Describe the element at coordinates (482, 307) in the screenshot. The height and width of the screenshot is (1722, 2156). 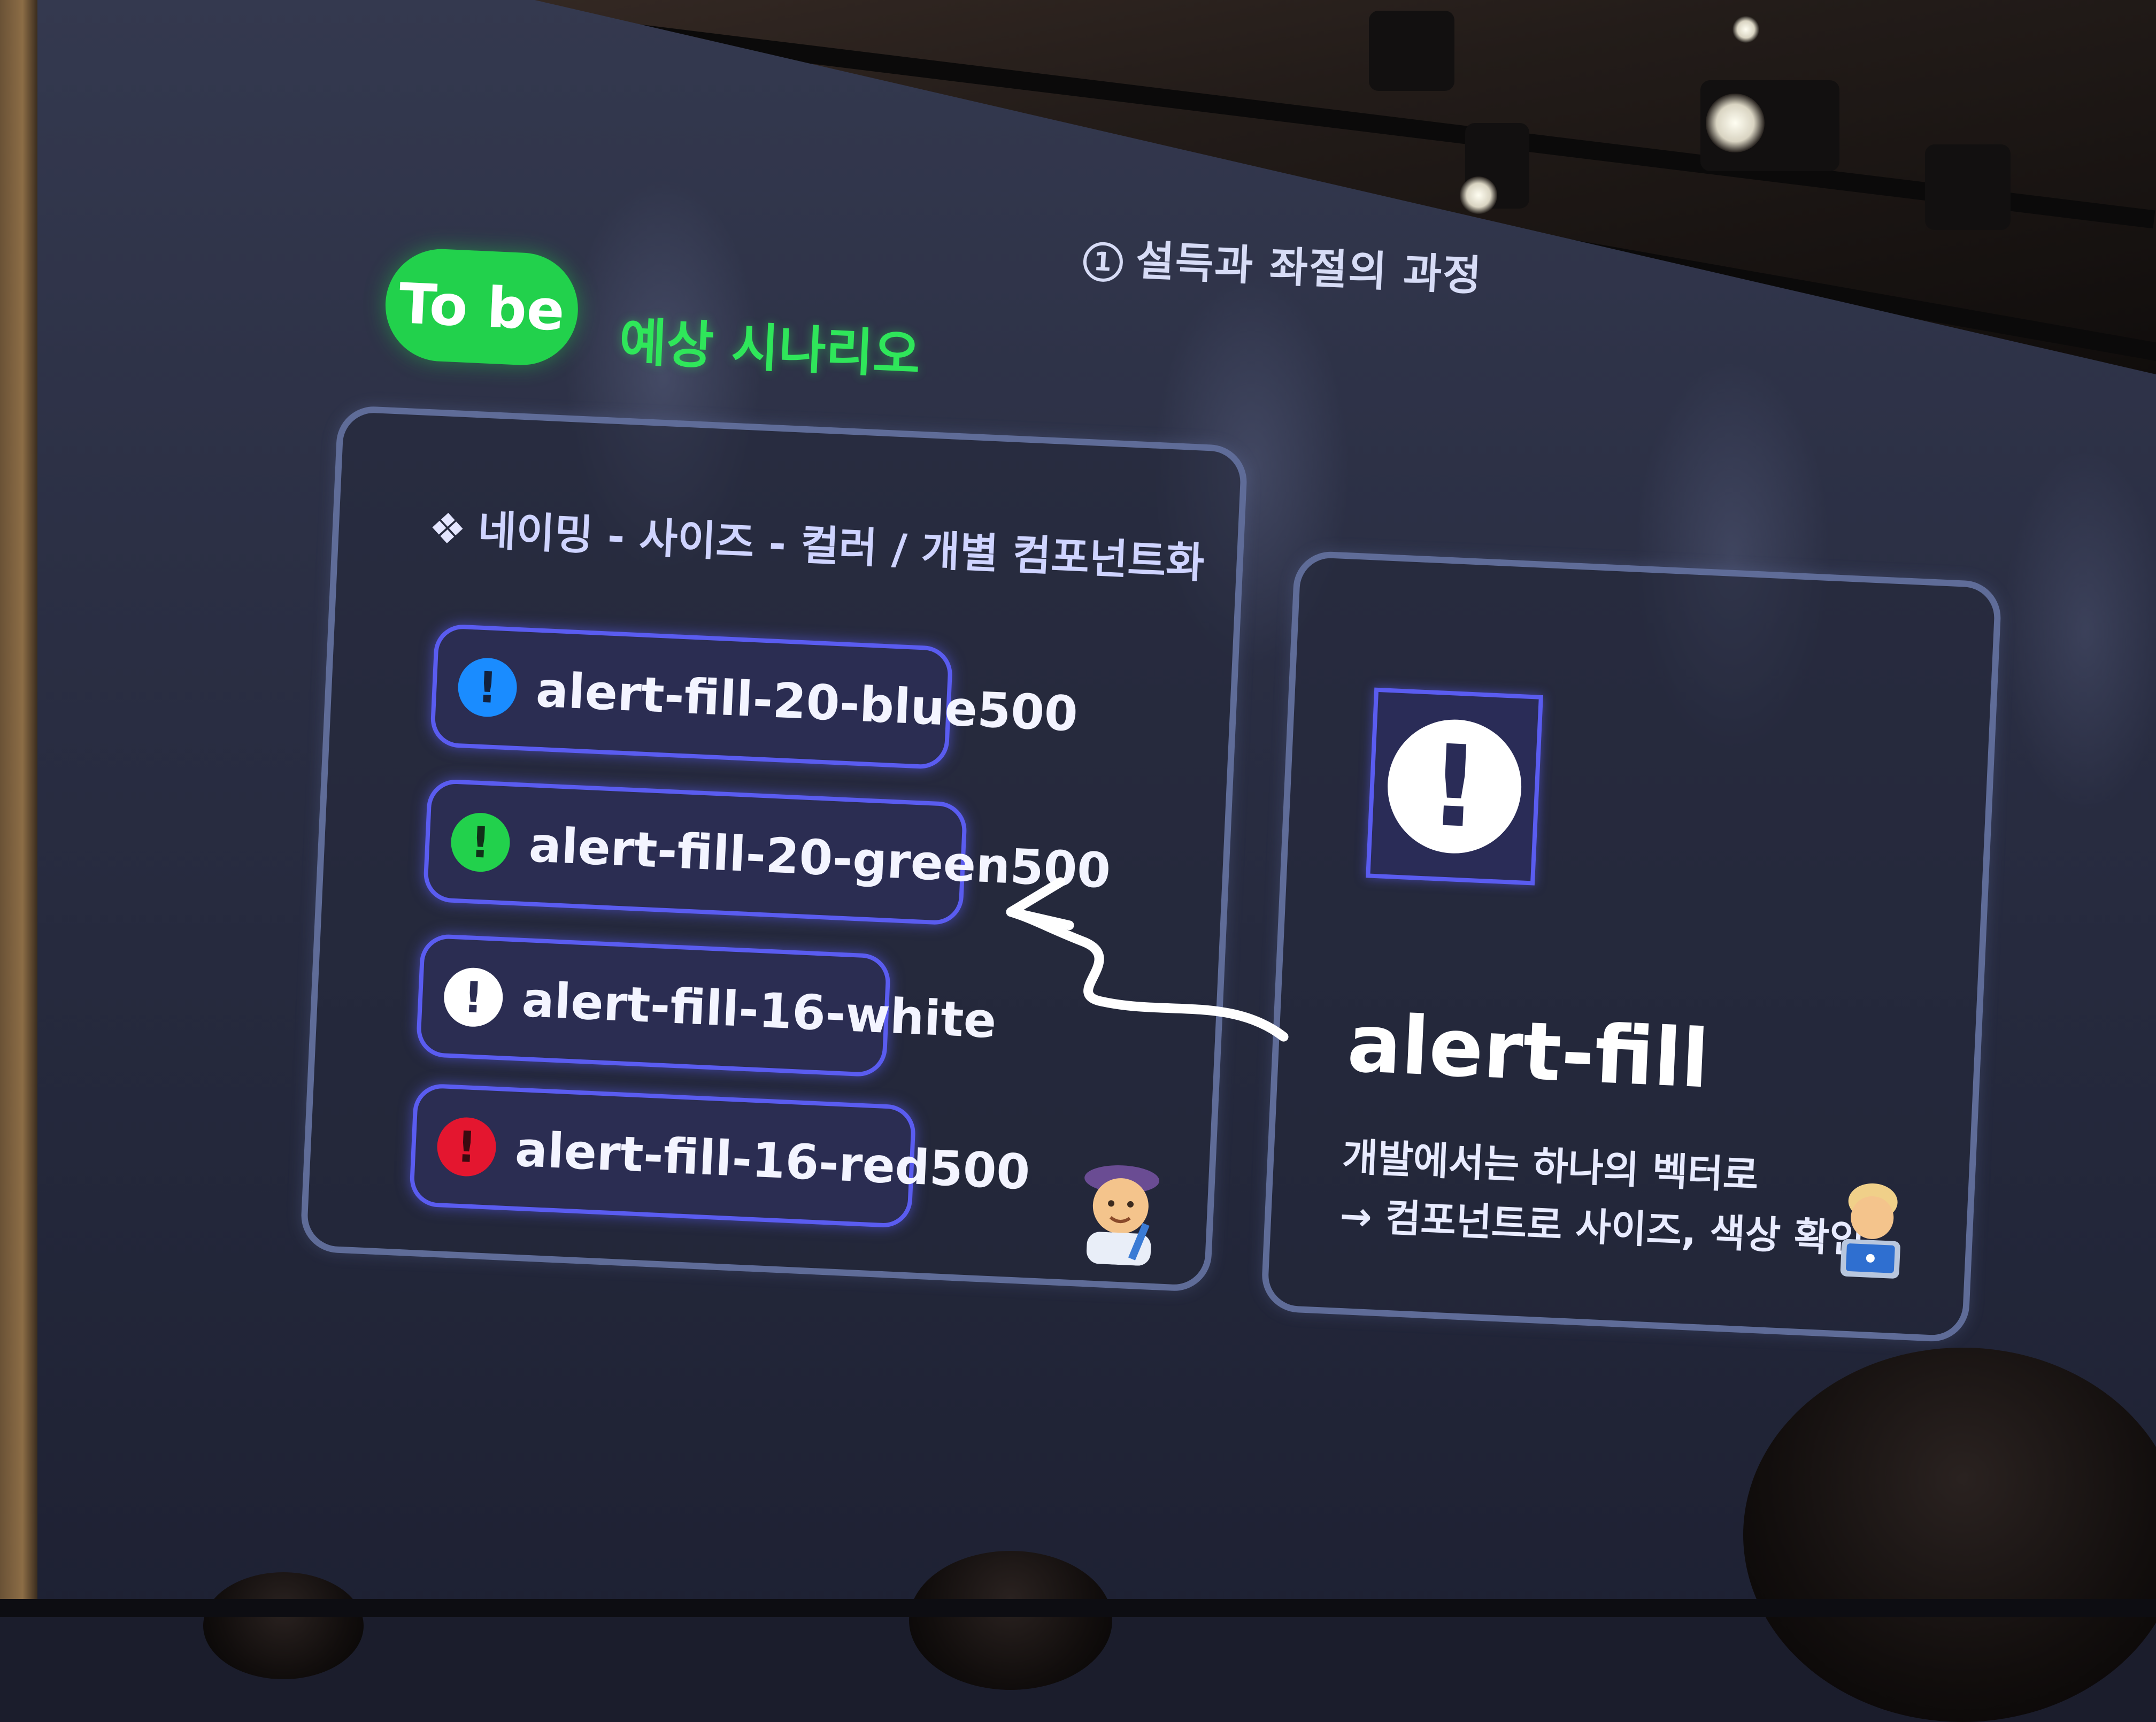
I see `to-be-badge: To be` at that location.